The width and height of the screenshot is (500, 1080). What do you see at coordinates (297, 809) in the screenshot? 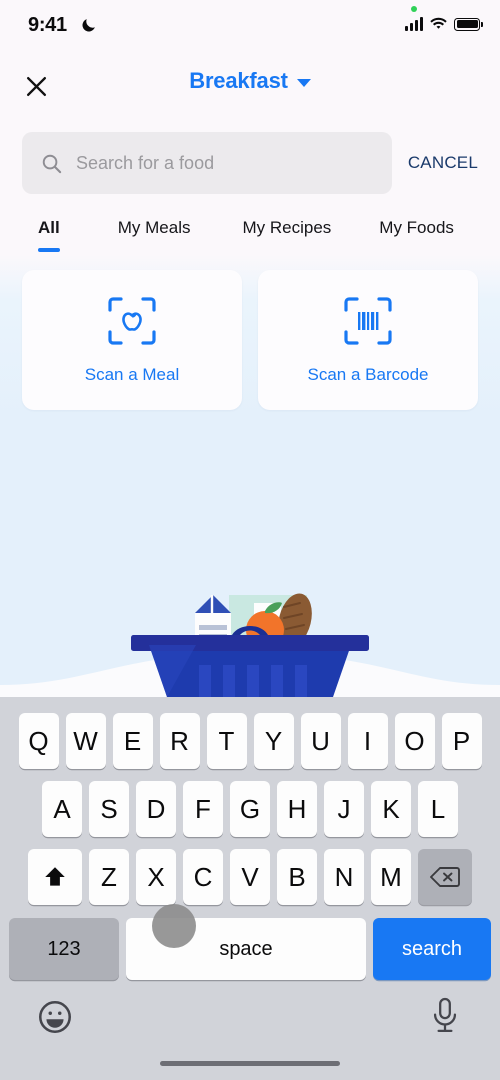
I see `key-h: H` at bounding box center [297, 809].